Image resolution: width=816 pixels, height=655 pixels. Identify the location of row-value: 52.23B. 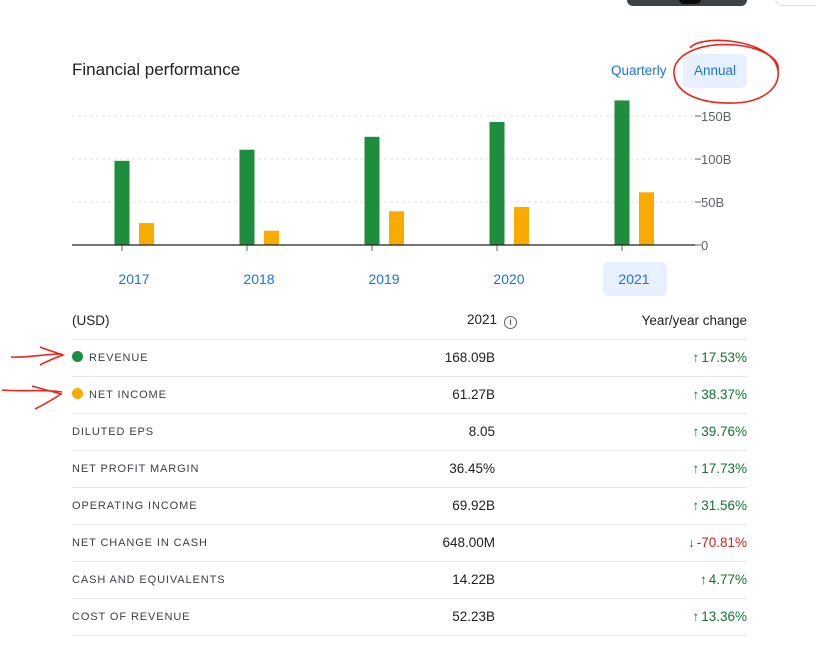
(376, 617).